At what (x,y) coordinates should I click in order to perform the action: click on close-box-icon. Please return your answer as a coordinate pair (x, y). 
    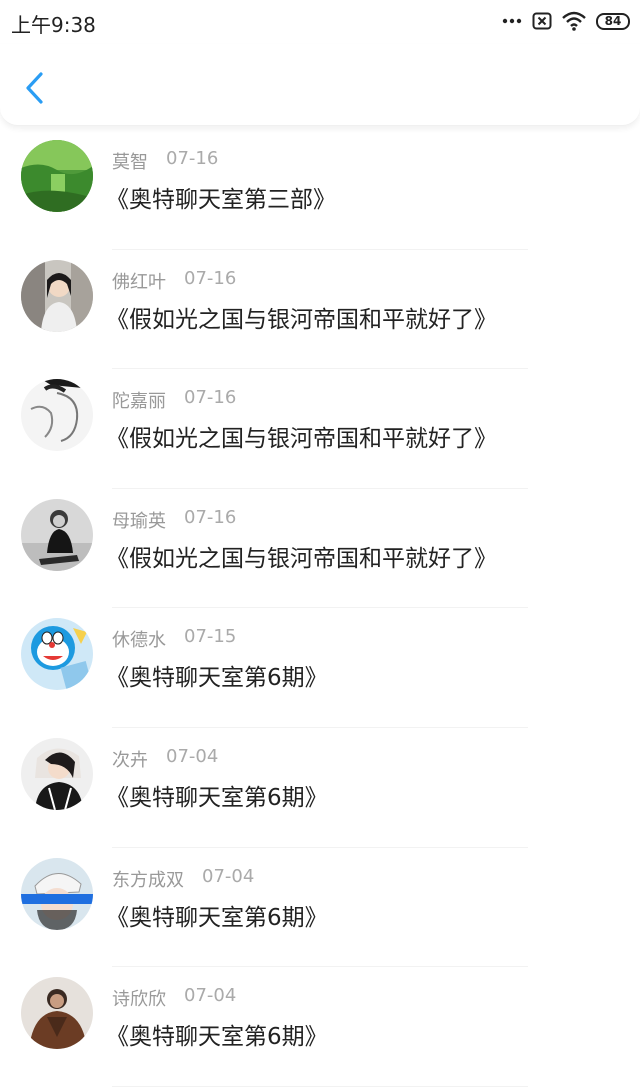
    Looking at the image, I should click on (542, 21).